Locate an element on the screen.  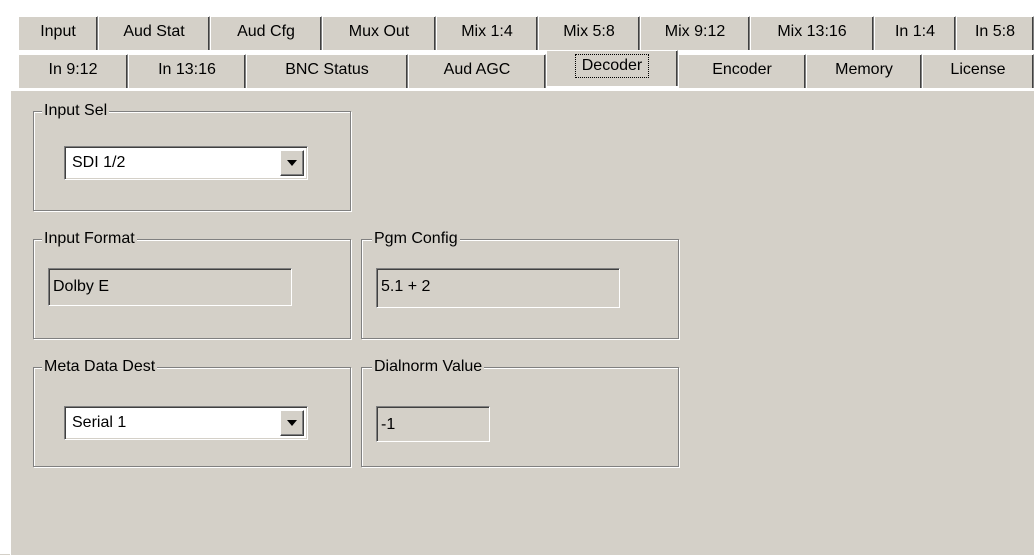
tab-label: BNC Status is located at coordinates (327, 69).